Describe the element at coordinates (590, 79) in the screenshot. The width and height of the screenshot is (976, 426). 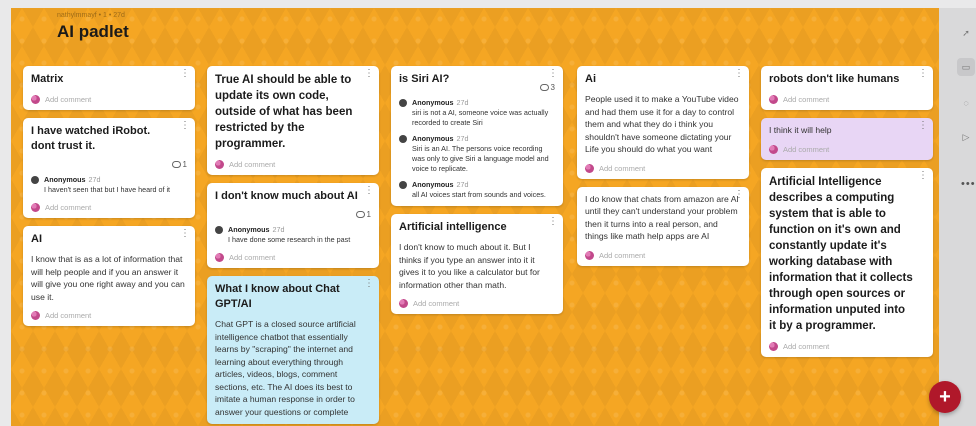
I see `post-title: Ai` at that location.